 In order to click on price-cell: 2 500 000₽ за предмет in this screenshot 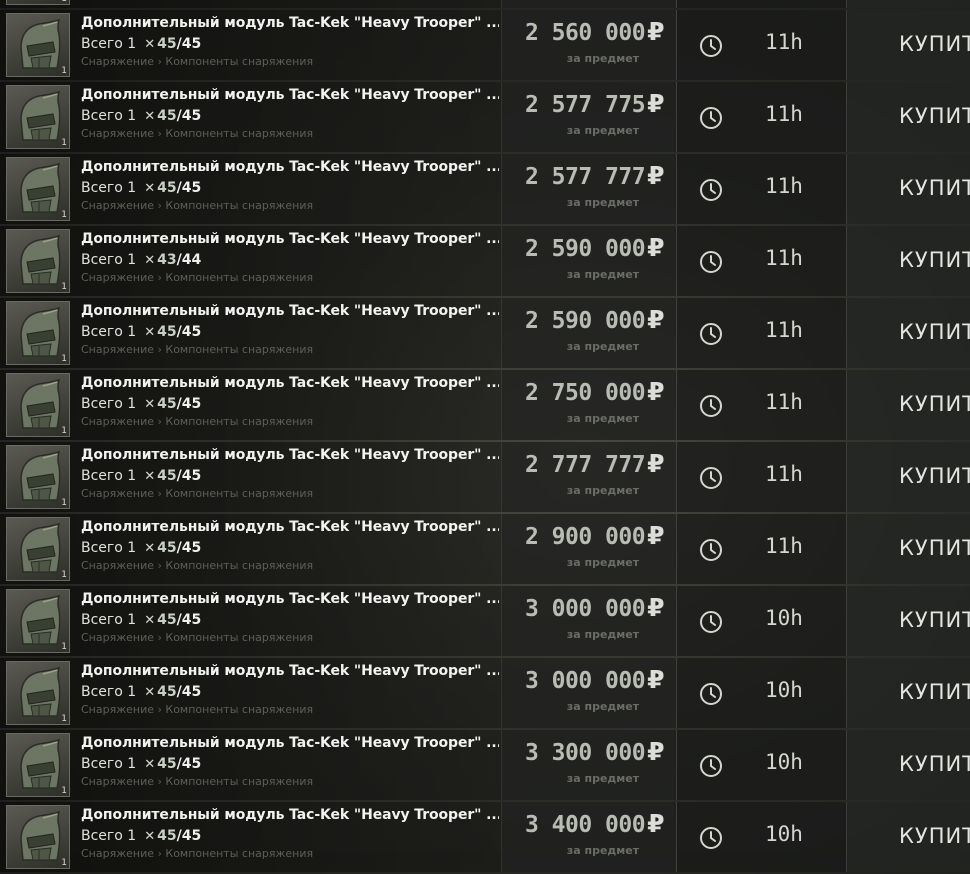, I will do `click(589, 4)`.